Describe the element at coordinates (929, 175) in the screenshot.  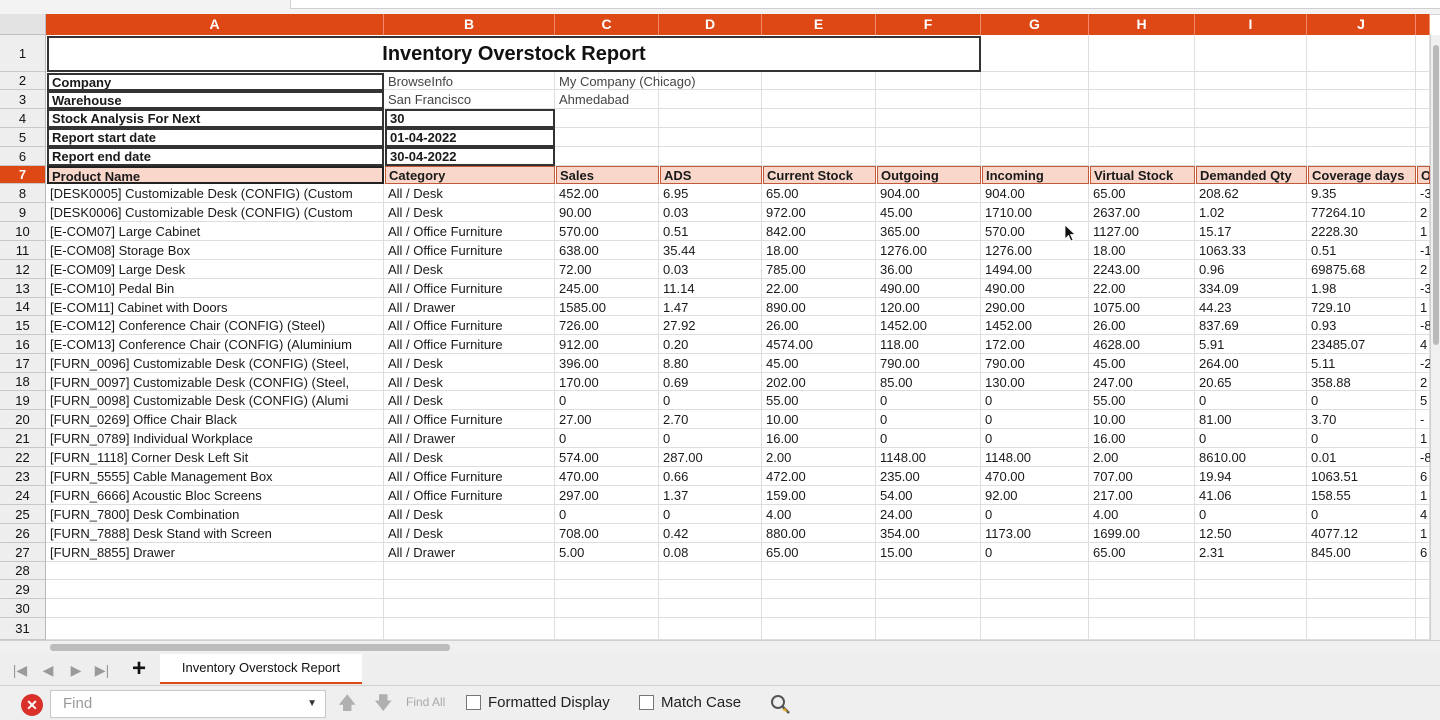
I see `header-cell-5: Outgoing` at that location.